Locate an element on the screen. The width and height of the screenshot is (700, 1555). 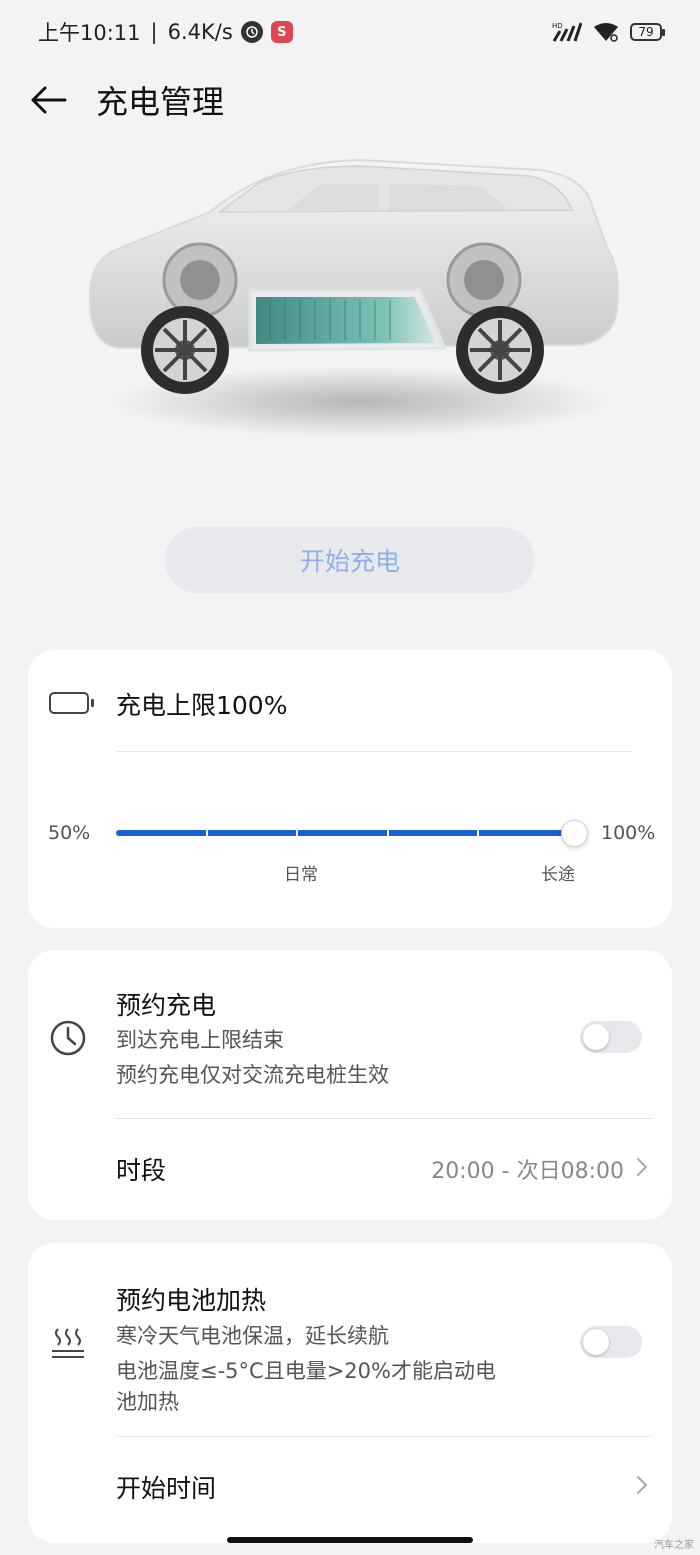
wifi-icon is located at coordinates (606, 32).